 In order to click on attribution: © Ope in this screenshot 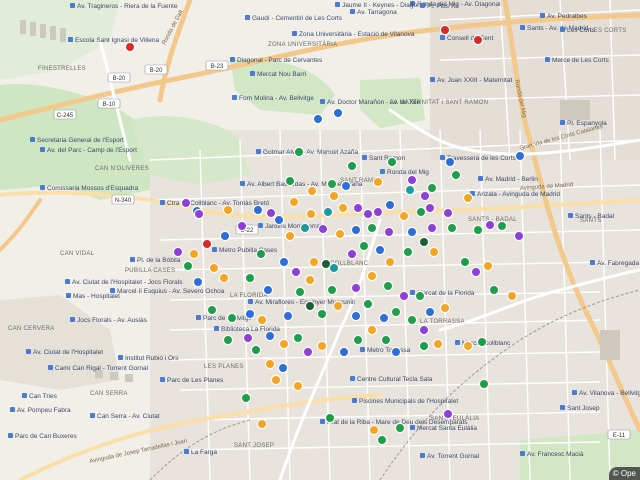, I will do `click(624, 473)`.